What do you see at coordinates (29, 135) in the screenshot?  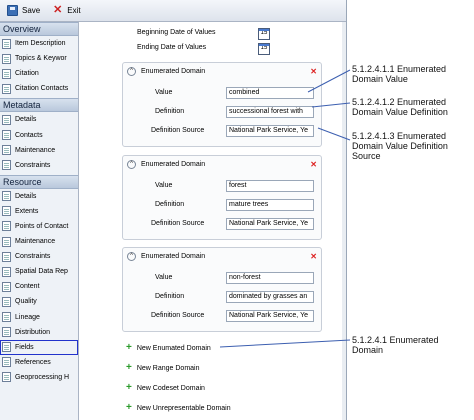 I see `sidebar-item-label: Contacts` at bounding box center [29, 135].